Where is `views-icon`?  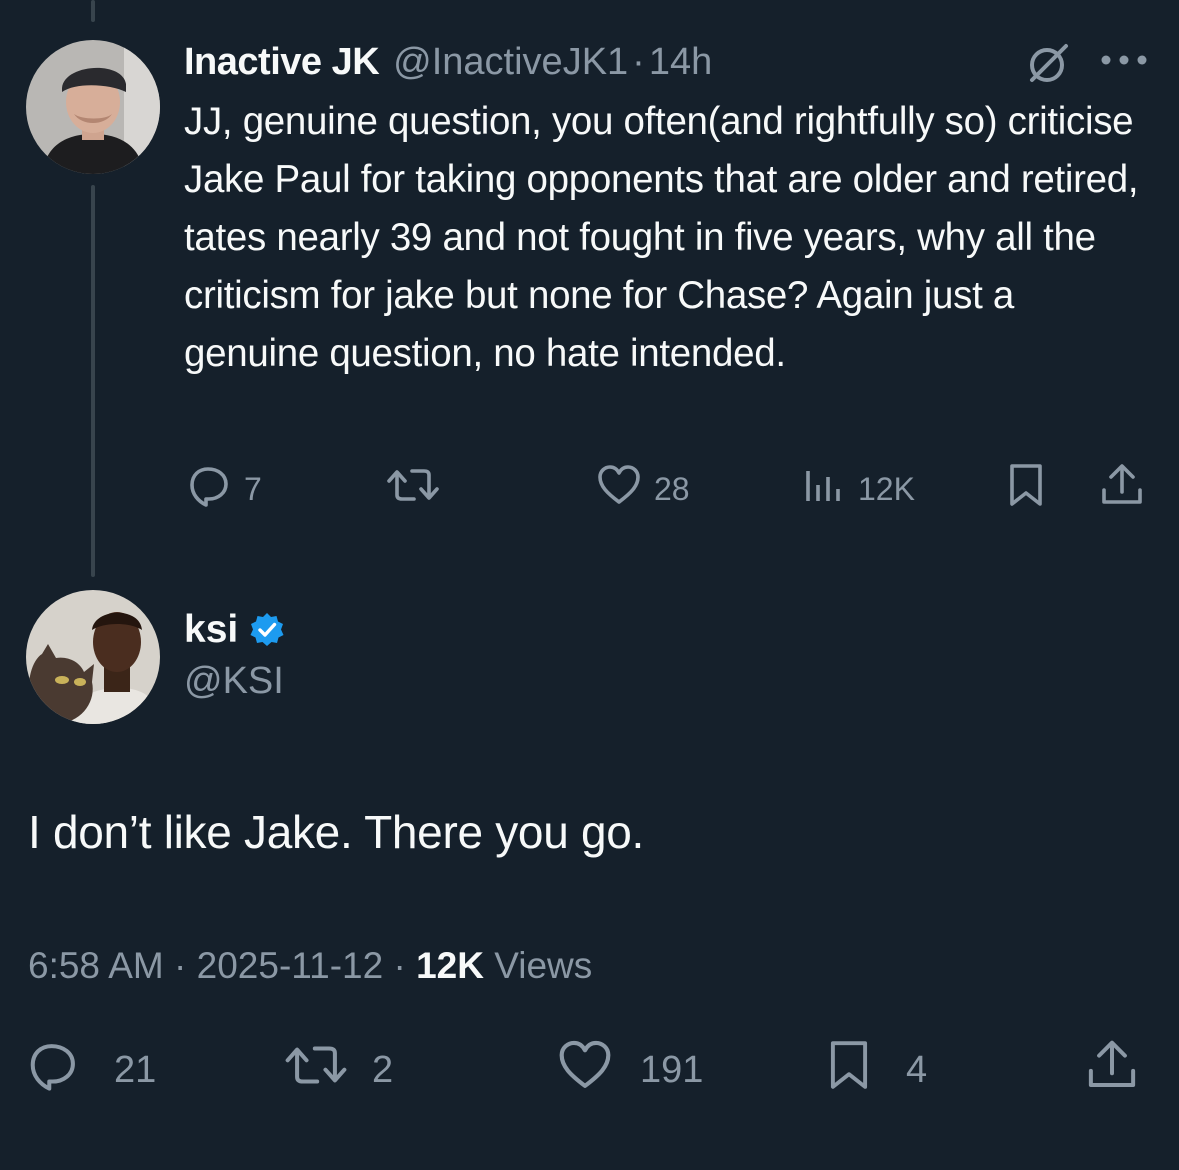 views-icon is located at coordinates (824, 489).